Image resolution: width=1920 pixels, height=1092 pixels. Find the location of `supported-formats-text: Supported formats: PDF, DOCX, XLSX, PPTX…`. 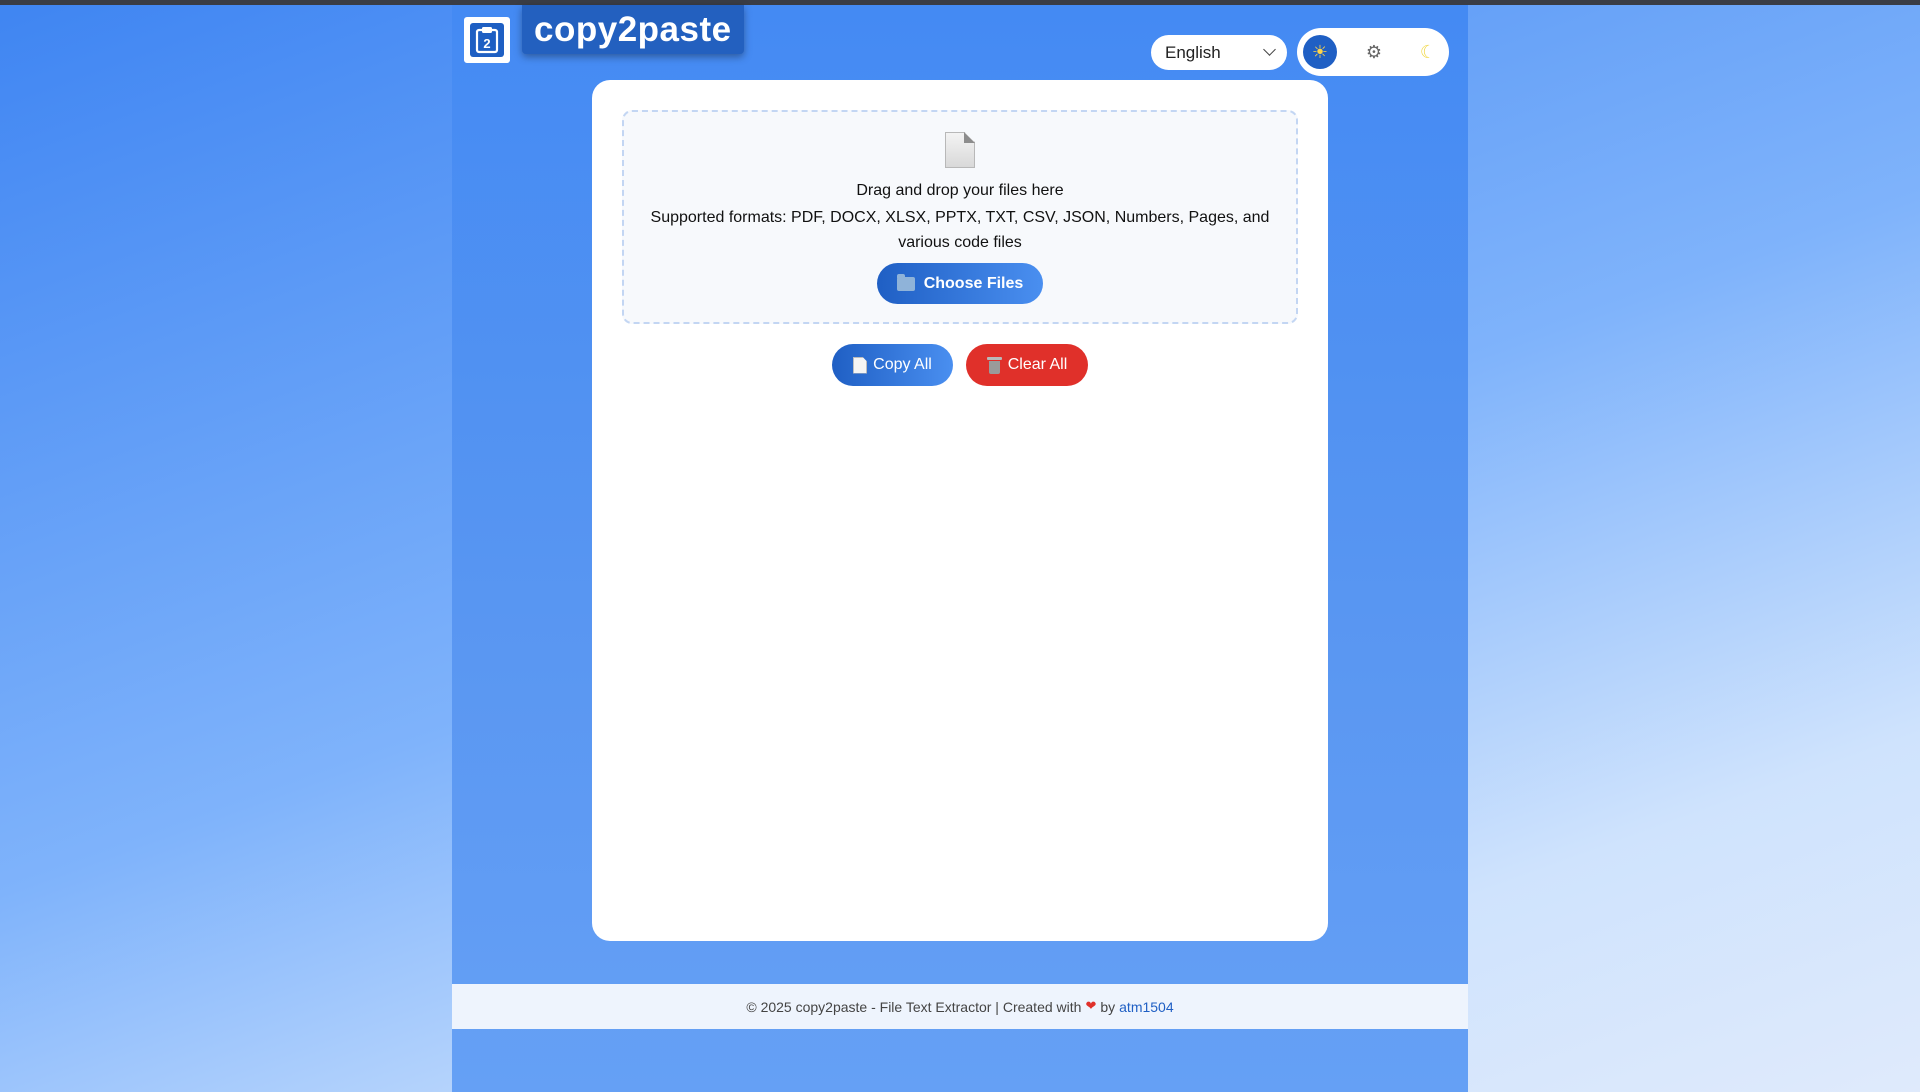

supported-formats-text: Supported formats: PDF, DOCX, XLSX, PPTX… is located at coordinates (960, 230).